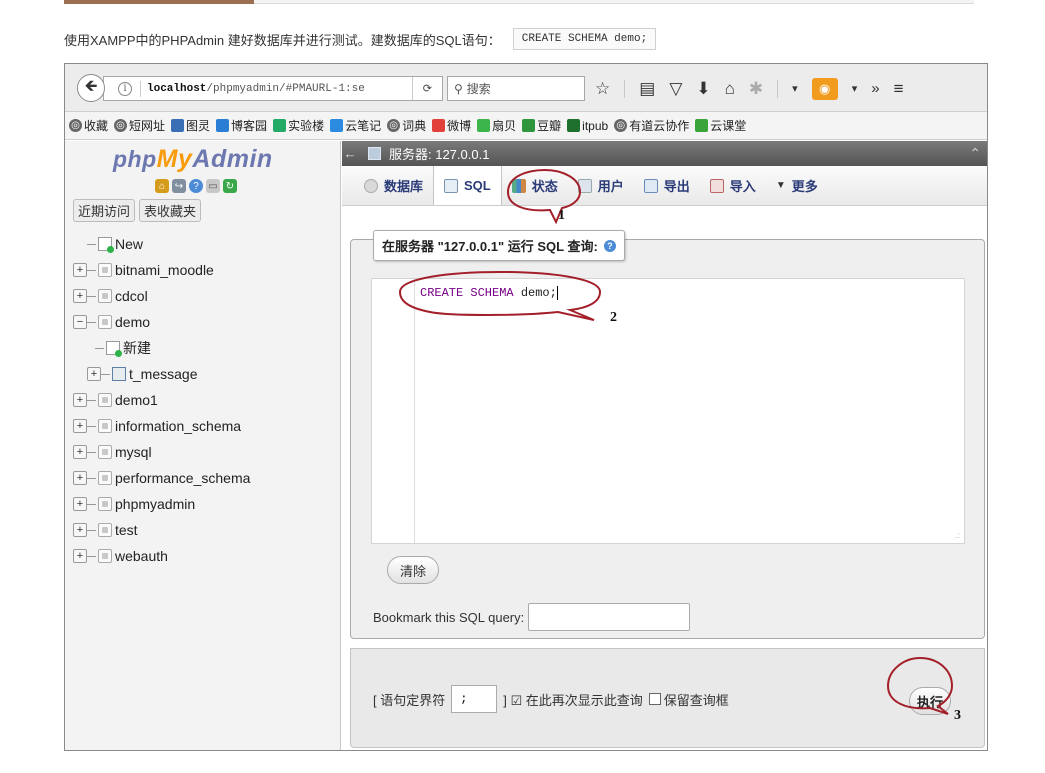 The width and height of the screenshot is (1045, 773). What do you see at coordinates (733, 185) in the screenshot?
I see `tab-import: 导入` at bounding box center [733, 185].